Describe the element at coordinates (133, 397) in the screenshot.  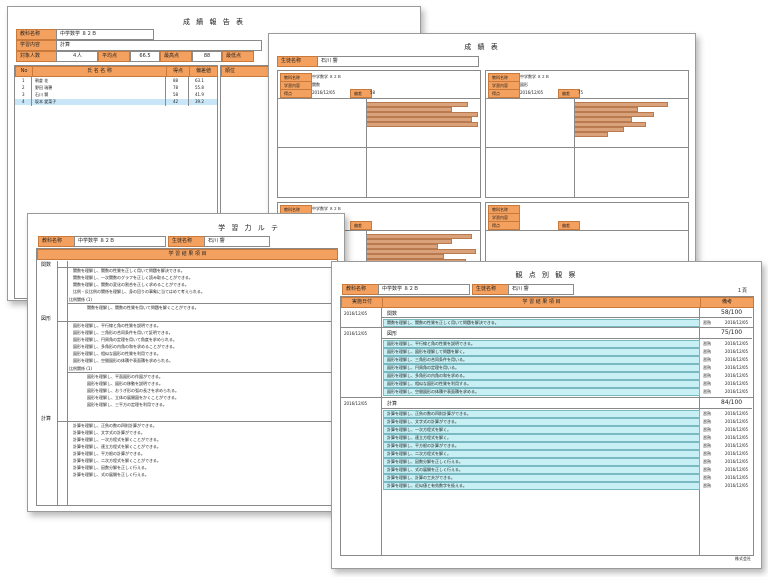
I see `list-item: 図形を理解し、立体の展開図をかくことができる。` at that location.